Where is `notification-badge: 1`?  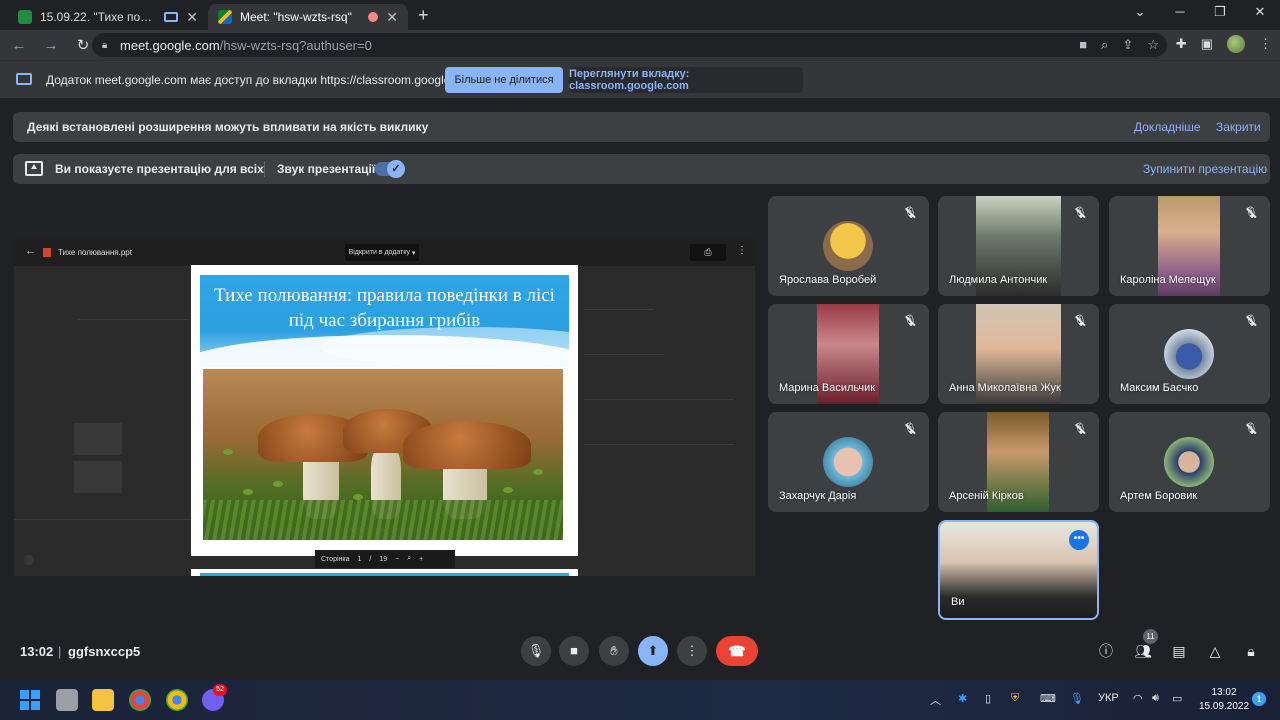
notification-badge: 1 is located at coordinates (1259, 699).